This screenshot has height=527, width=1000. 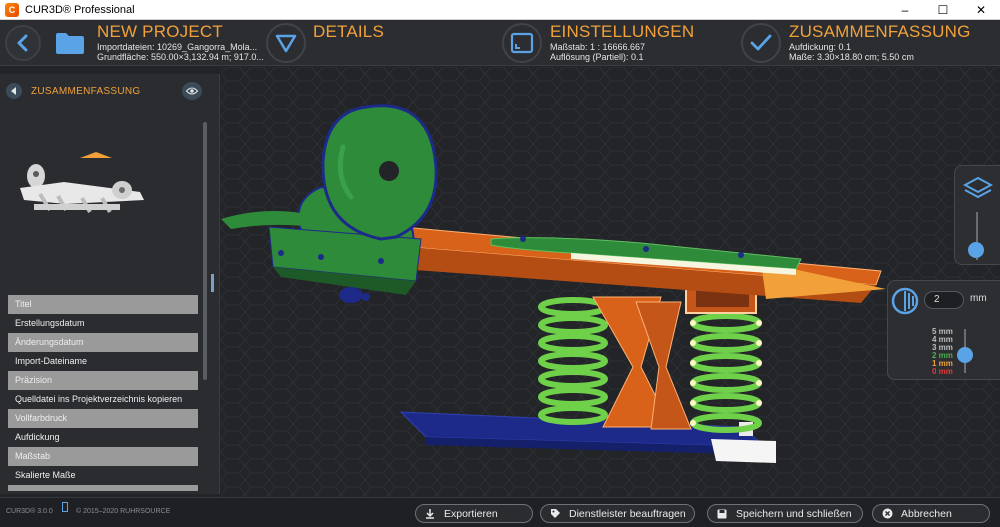 I want to click on thickness-unit: mm, so click(x=978, y=298).